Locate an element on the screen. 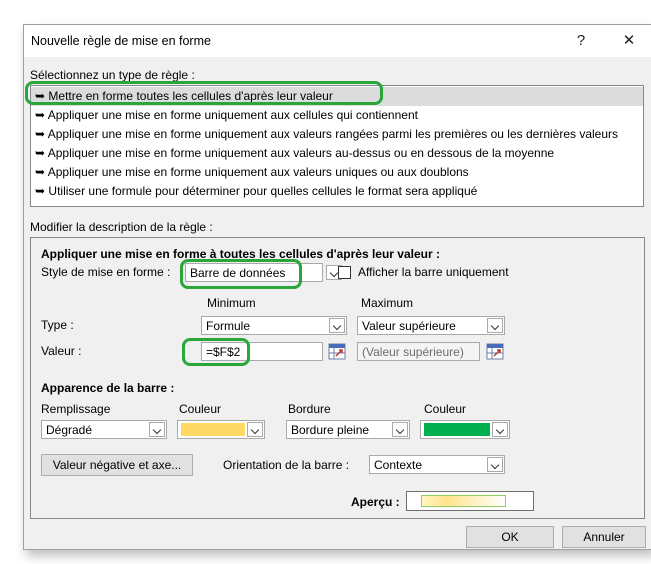 The width and height of the screenshot is (651, 564). cancel-button: Annuler is located at coordinates (604, 537).